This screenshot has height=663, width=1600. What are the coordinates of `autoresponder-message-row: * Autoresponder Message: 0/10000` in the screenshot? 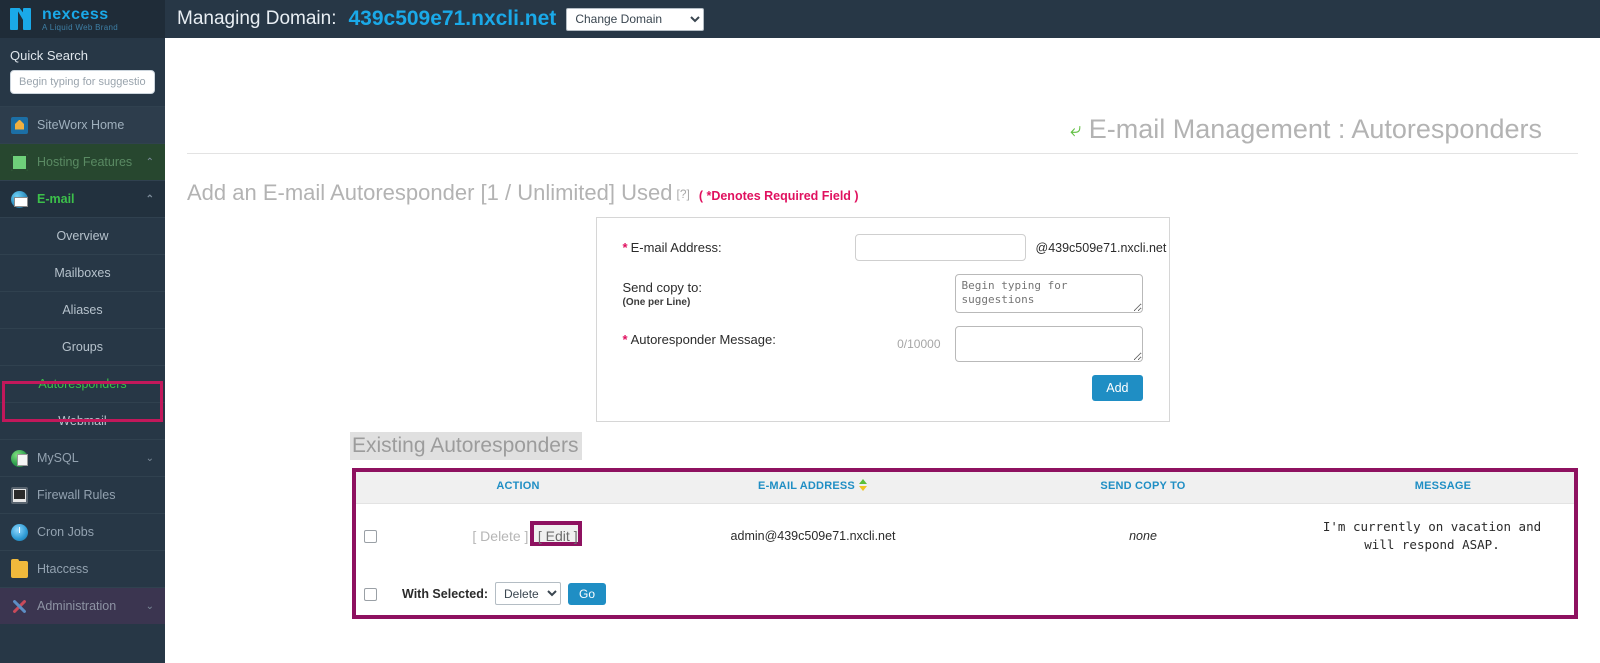 It's located at (883, 344).